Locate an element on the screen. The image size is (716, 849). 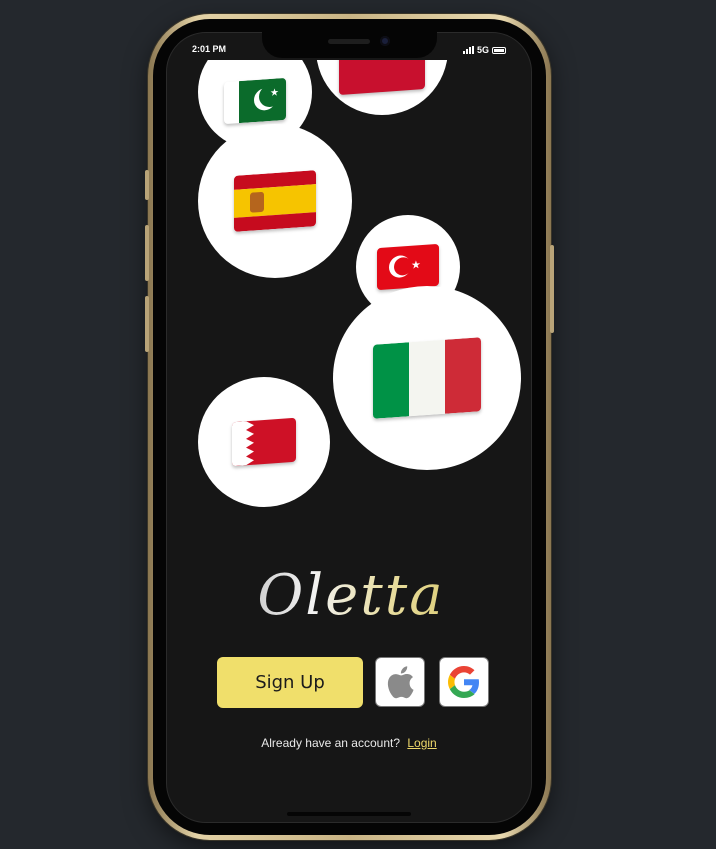
flag-bubble-red is located at coordinates (382, 87).